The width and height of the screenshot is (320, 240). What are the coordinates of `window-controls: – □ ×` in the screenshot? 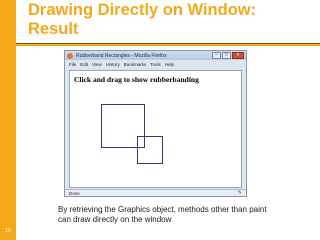 It's located at (228, 55).